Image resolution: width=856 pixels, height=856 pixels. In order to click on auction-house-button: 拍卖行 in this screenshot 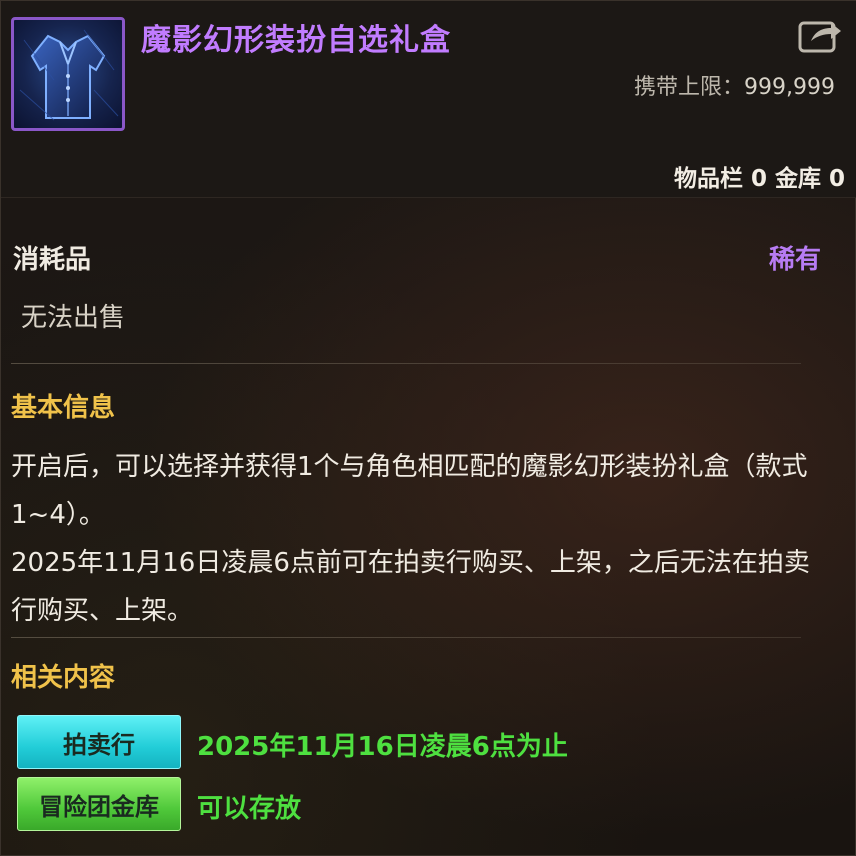, I will do `click(99, 742)`.